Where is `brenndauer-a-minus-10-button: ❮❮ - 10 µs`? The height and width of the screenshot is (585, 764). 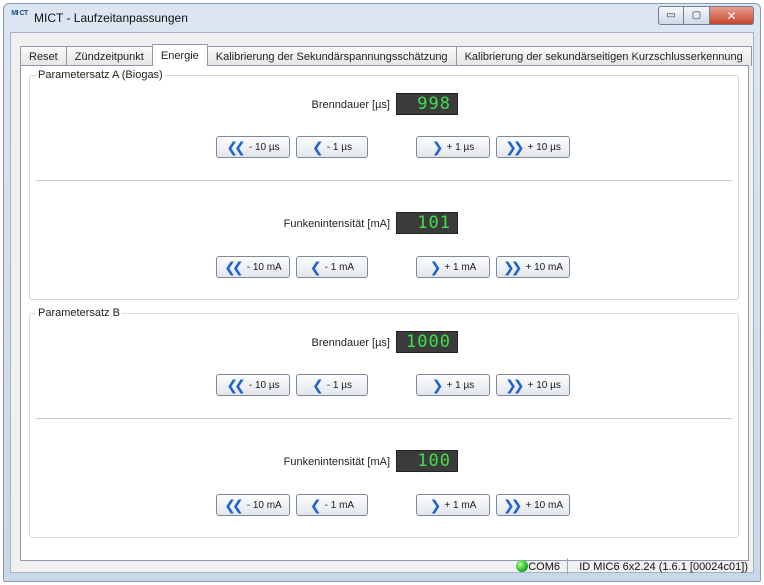 brenndauer-a-minus-10-button: ❮❮ - 10 µs is located at coordinates (253, 147).